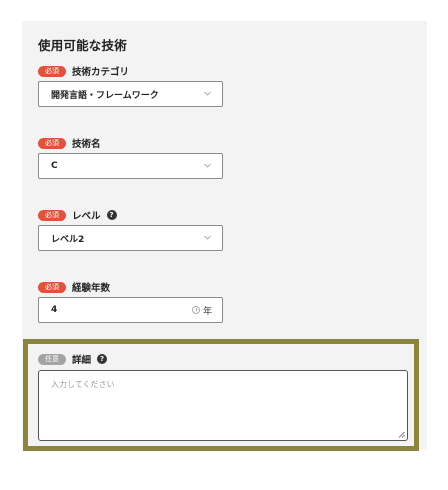 The image size is (448, 490). What do you see at coordinates (101, 72) in the screenshot?
I see `category-label-text: 技術カテゴリ` at bounding box center [101, 72].